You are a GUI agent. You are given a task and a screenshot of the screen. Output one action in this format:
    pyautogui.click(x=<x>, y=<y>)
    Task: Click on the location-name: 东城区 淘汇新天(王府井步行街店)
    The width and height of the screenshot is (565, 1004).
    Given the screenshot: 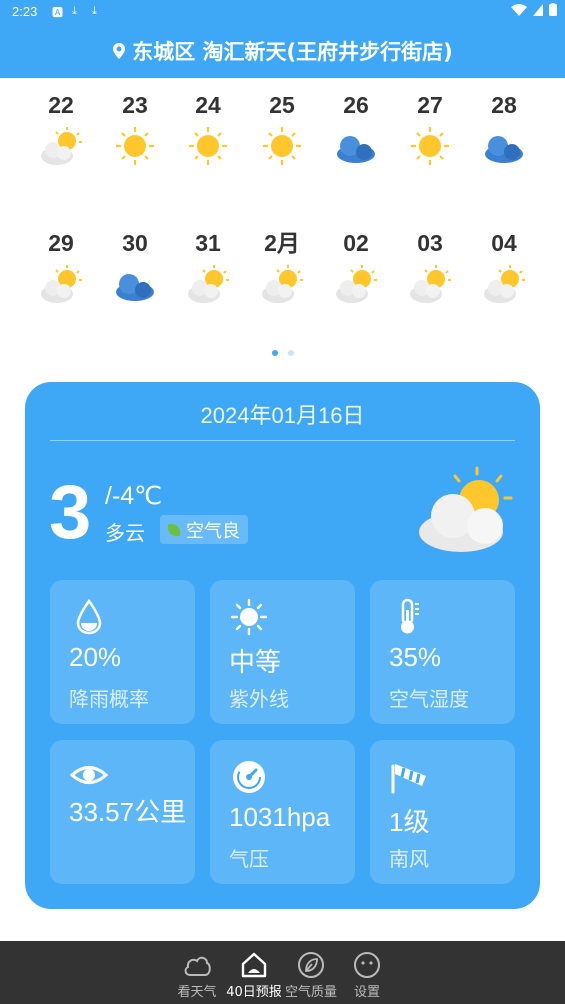 What is the action you would take?
    pyautogui.click(x=292, y=52)
    